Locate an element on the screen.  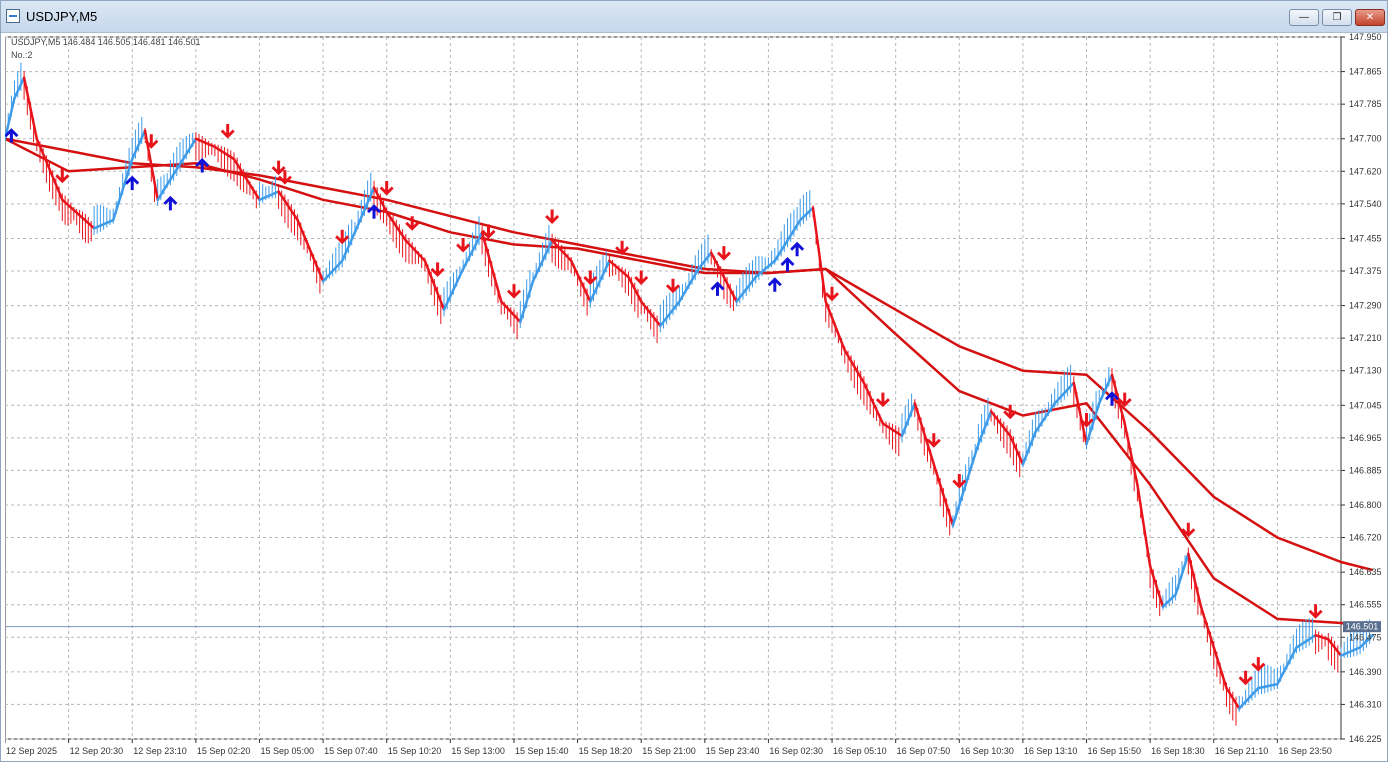
x-tick-label: 15 Sep 10:20 is located at coordinates (415, 751).